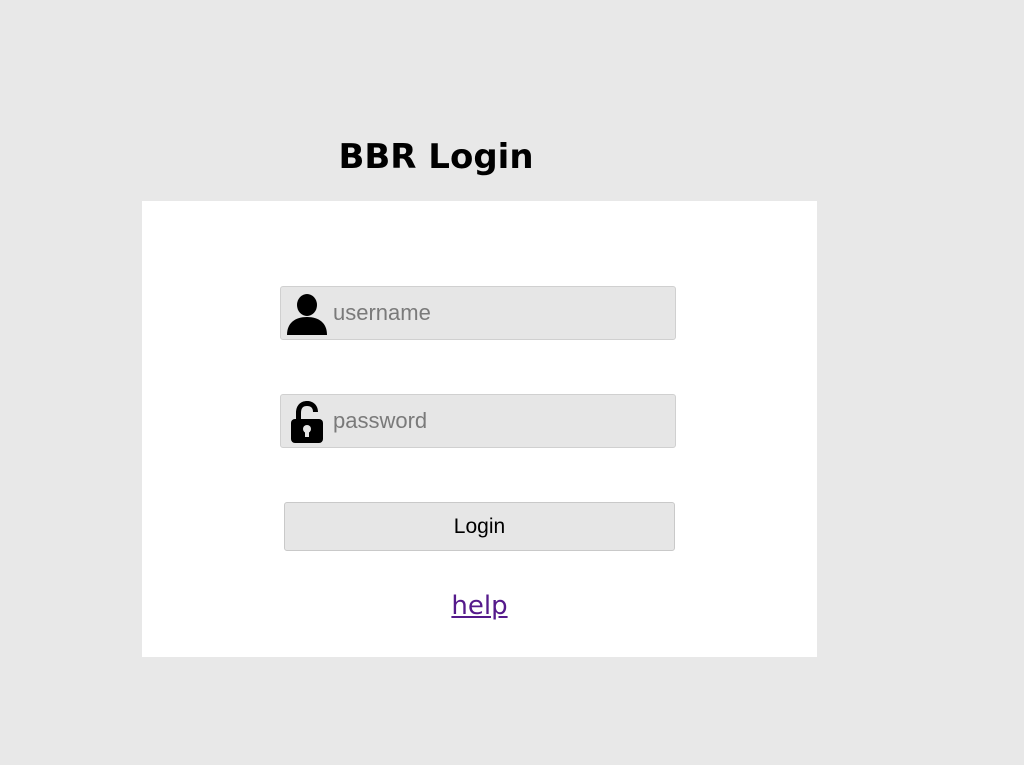  What do you see at coordinates (307, 314) in the screenshot?
I see `user-icon` at bounding box center [307, 314].